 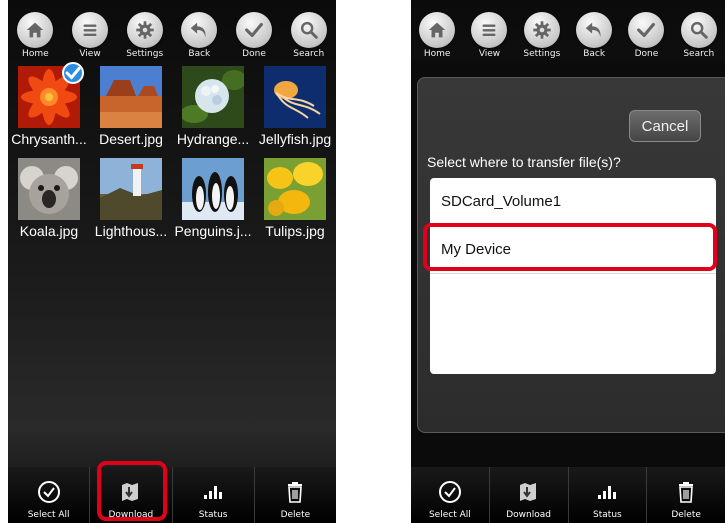 I want to click on file-item-jellyfish: Jellyfish.jpg, so click(x=295, y=106).